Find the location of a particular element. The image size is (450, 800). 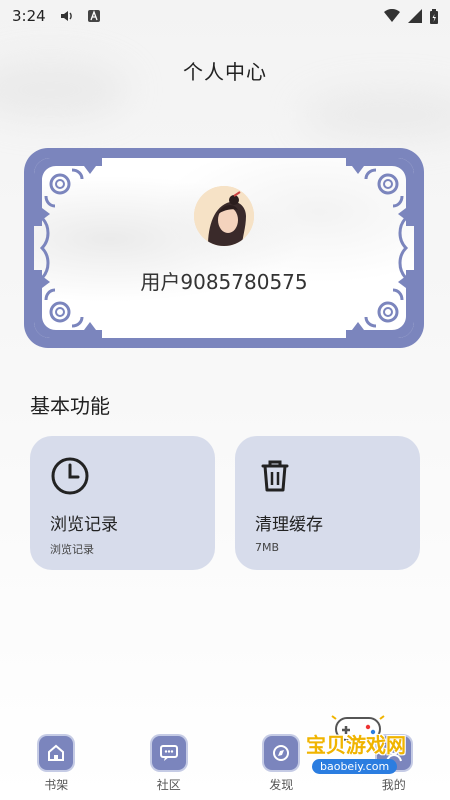

bookshelf-icon is located at coordinates (56, 753).